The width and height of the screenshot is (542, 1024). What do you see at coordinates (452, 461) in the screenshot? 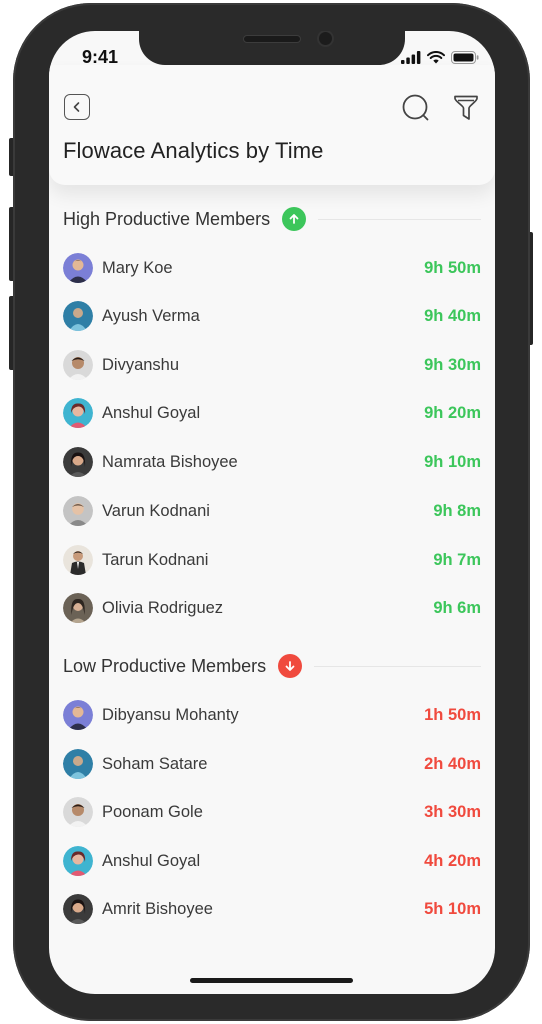
I see `member-time: 9h 10m` at bounding box center [452, 461].